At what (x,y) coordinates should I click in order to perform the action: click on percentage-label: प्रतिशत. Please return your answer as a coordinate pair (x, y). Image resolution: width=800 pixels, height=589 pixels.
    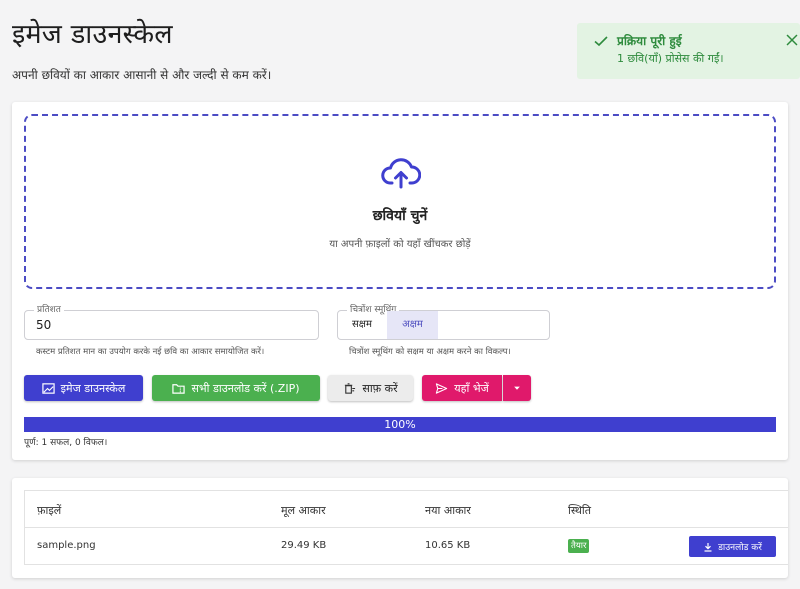
    Looking at the image, I should click on (49, 310).